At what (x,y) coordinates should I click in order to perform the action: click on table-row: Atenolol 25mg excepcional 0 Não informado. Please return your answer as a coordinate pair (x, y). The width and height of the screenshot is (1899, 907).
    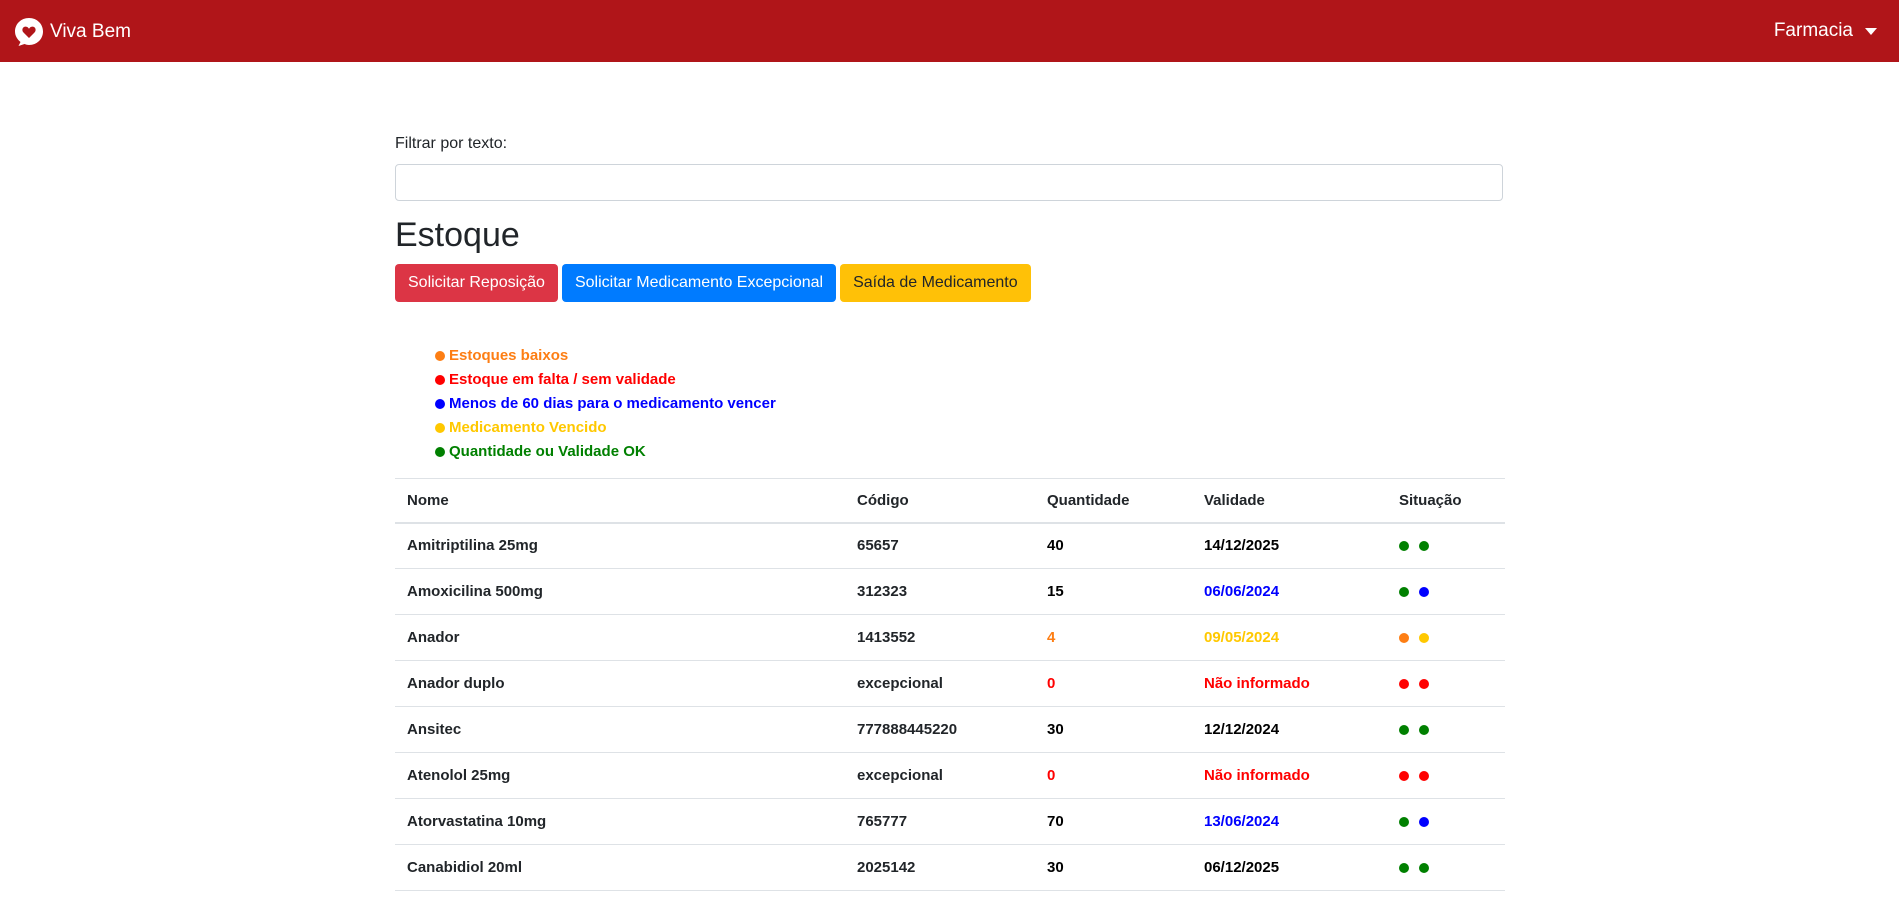
    Looking at the image, I should click on (950, 775).